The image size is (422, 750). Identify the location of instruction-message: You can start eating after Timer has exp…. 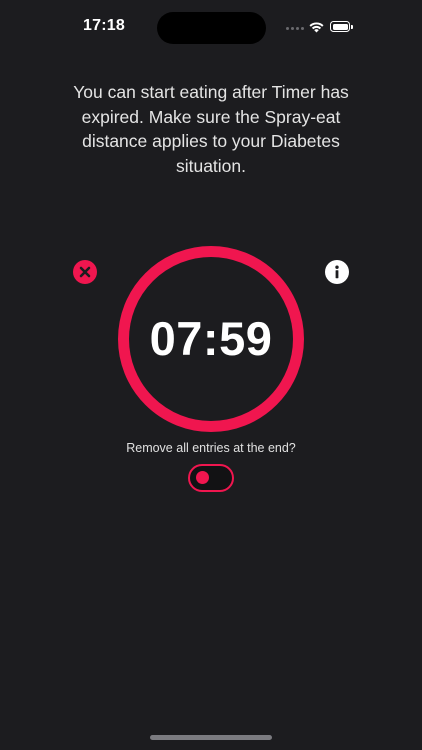
(211, 129).